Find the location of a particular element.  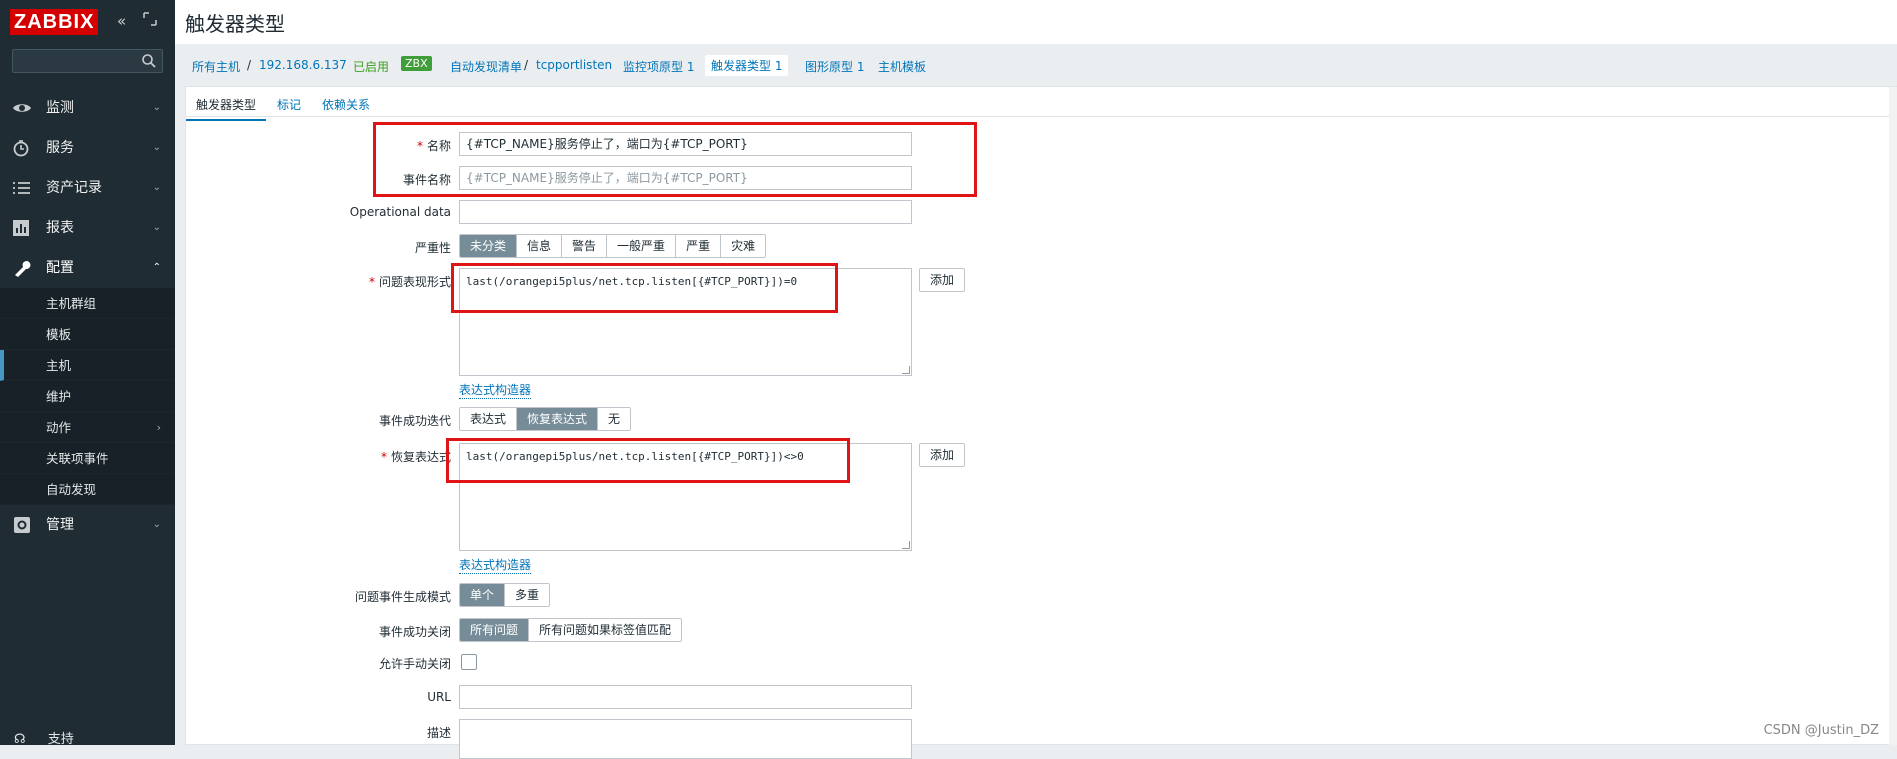

annotation-box-recovery-expression is located at coordinates (648, 460).